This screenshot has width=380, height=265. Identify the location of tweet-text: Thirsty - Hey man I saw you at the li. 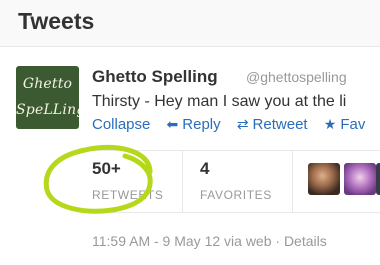
(219, 101).